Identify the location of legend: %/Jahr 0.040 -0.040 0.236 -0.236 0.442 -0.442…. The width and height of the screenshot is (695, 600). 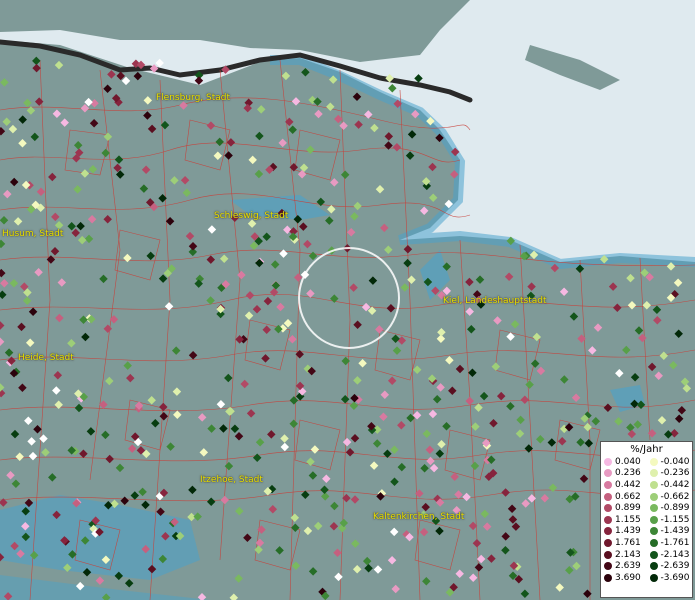
(646, 519).